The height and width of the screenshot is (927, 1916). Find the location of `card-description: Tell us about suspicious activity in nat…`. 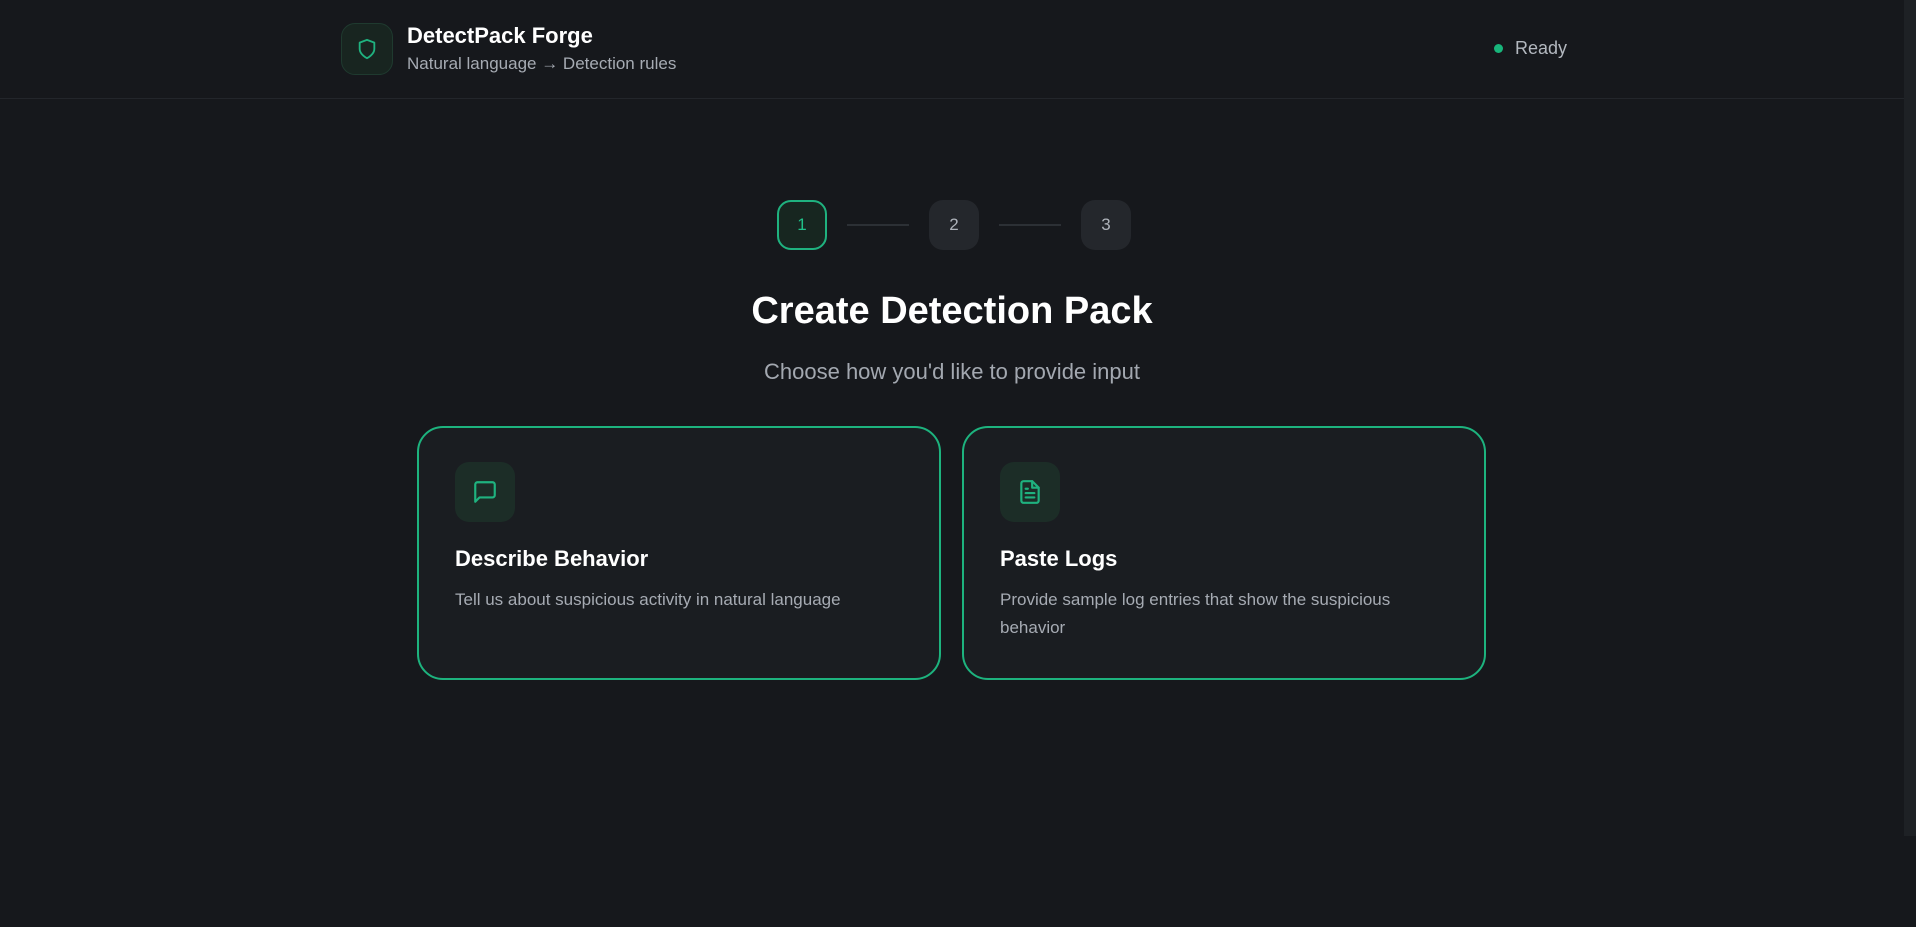

card-description: Tell us about suspicious activity in nat… is located at coordinates (648, 599).